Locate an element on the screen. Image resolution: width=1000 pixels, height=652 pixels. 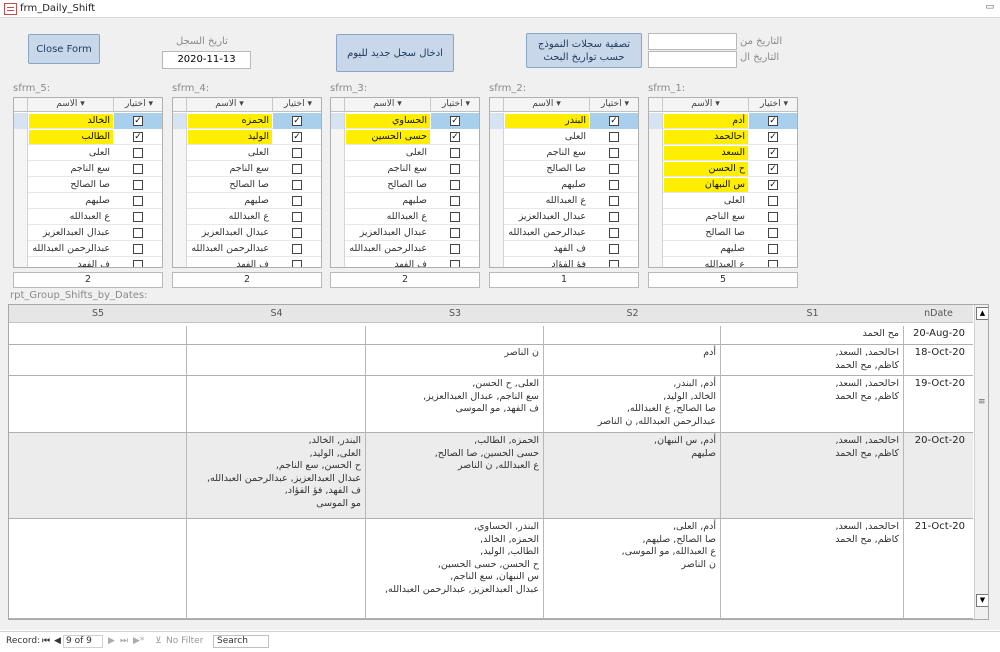
employee-name: ع العبدالله is located at coordinates (706, 262).